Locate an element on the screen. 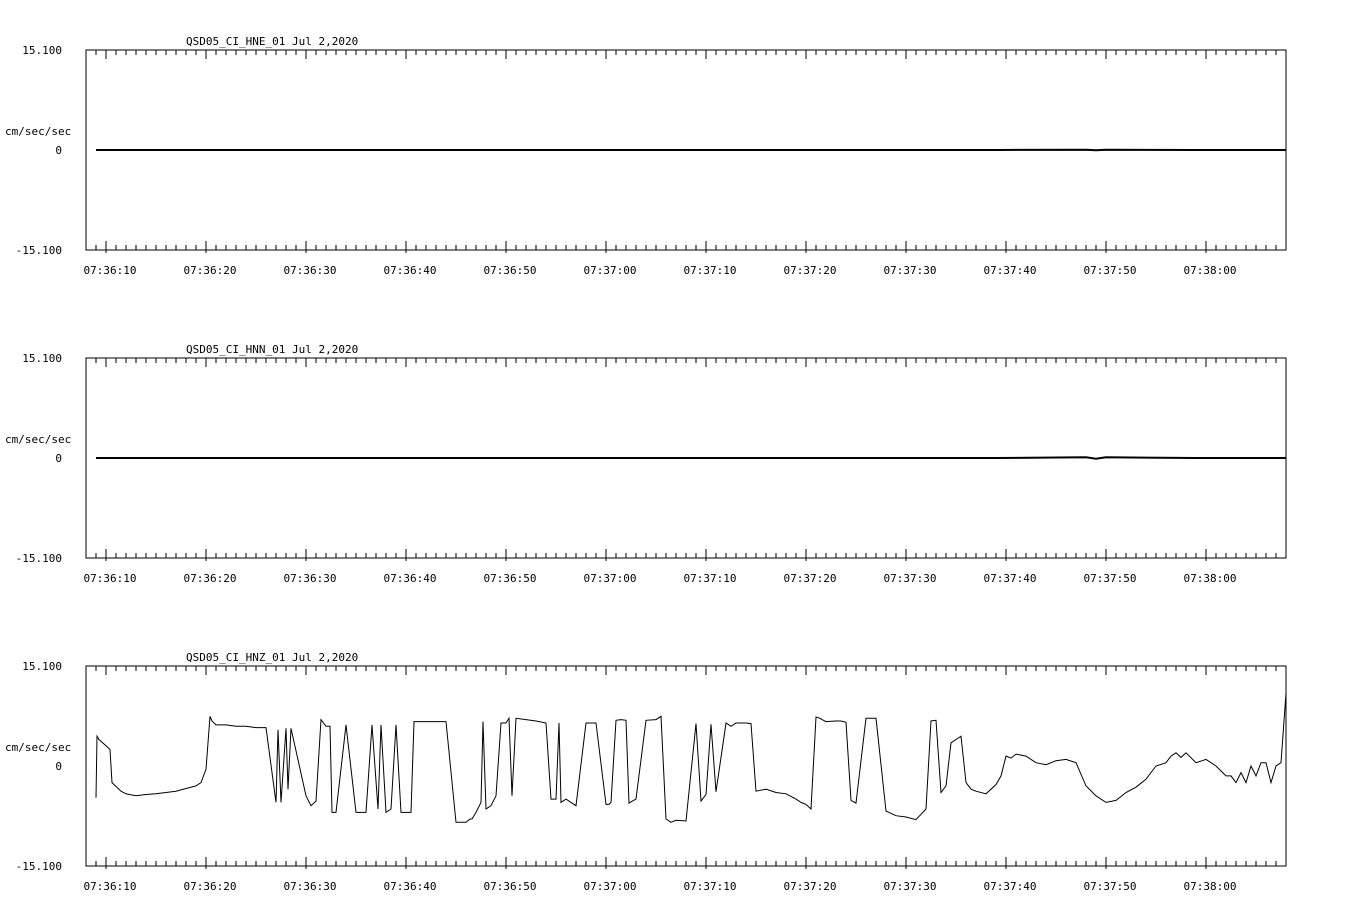 Image resolution: width=1358 pixels, height=924 pixels. panel-title: QSD05_CI_HNE_01 Jul 2,2020 is located at coordinates (272, 41).